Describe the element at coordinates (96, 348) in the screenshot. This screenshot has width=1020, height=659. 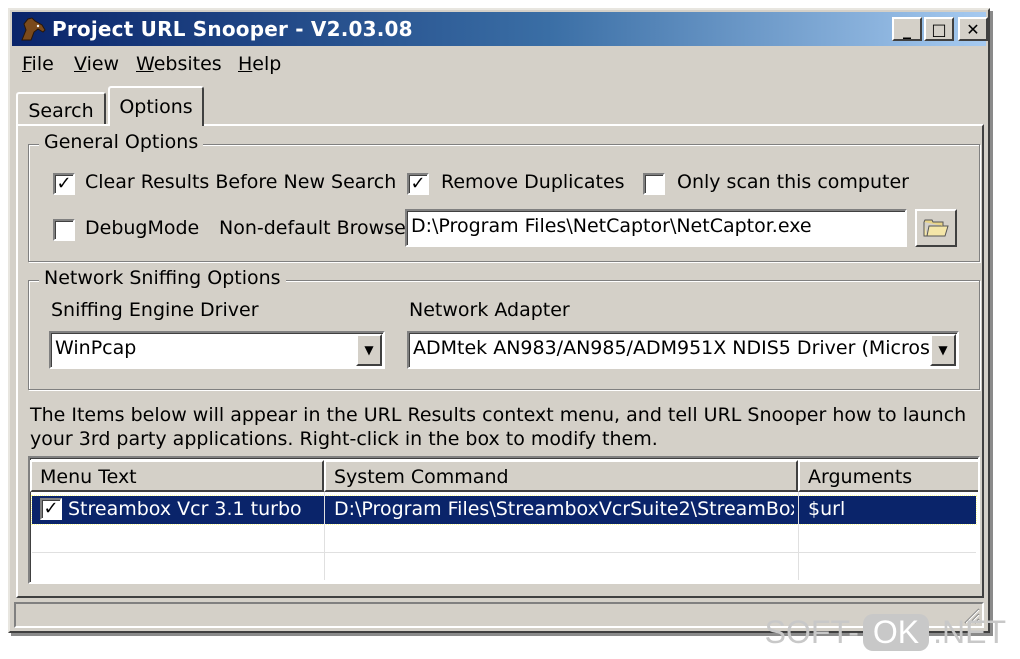
I see `engine-value: WinPcap` at that location.